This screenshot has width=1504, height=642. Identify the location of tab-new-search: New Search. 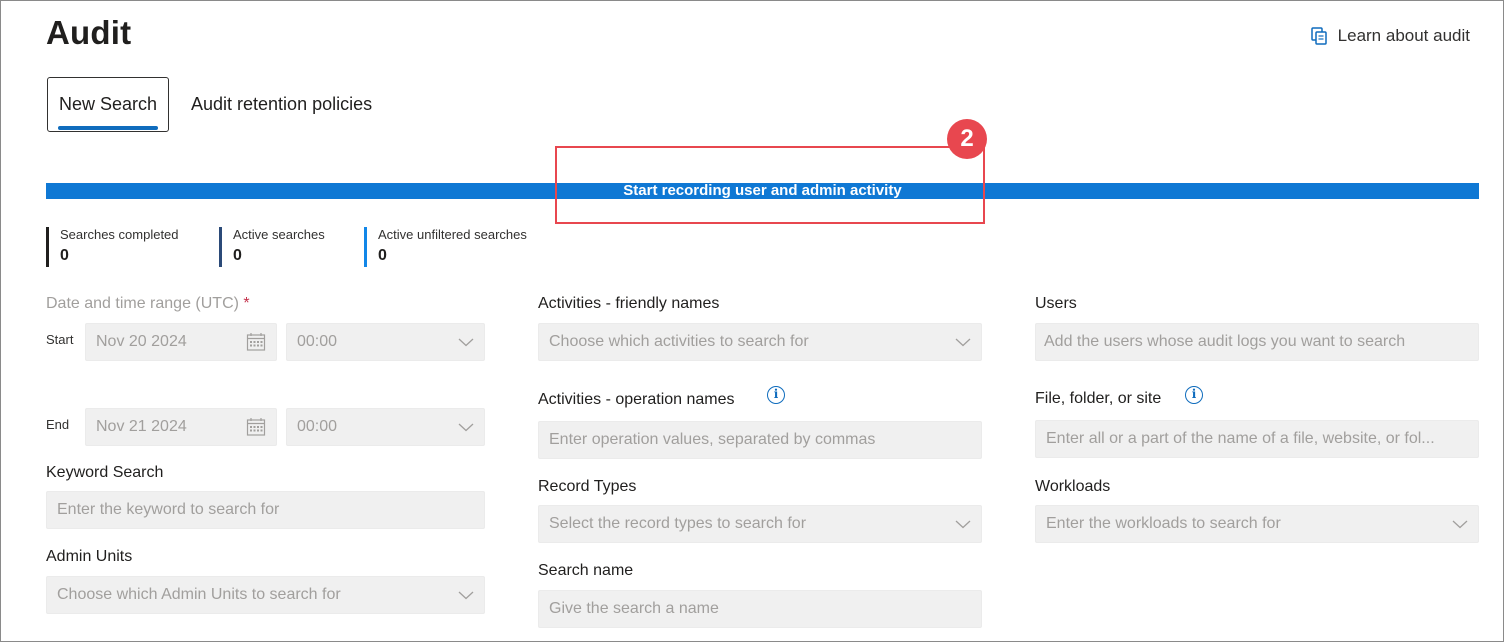
(108, 104).